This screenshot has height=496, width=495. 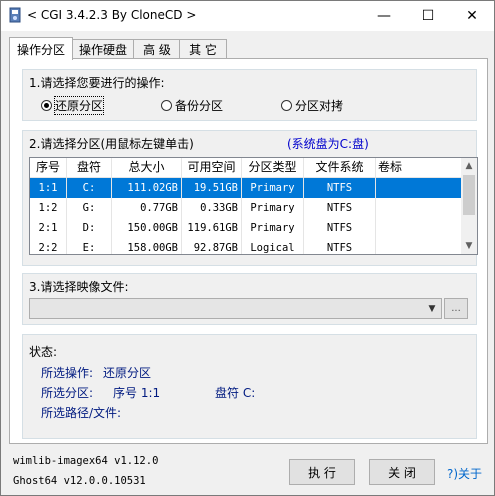 What do you see at coordinates (212, 228) in the screenshot?
I see `cell-free: 119.61GB` at bounding box center [212, 228].